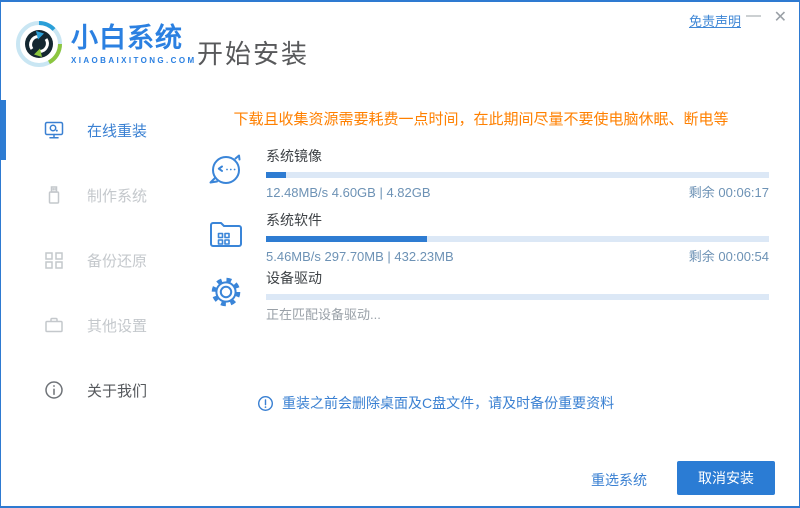 The image size is (800, 508). Describe the element at coordinates (348, 192) in the screenshot. I see `task-stats: 12.48MB/s 4.60GB | 4.82GB` at that location.